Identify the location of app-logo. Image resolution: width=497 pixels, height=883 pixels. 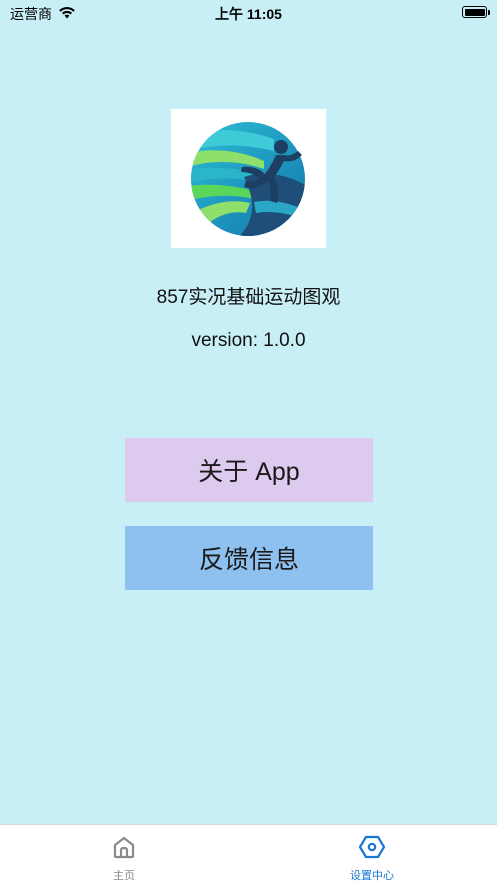
(248, 178).